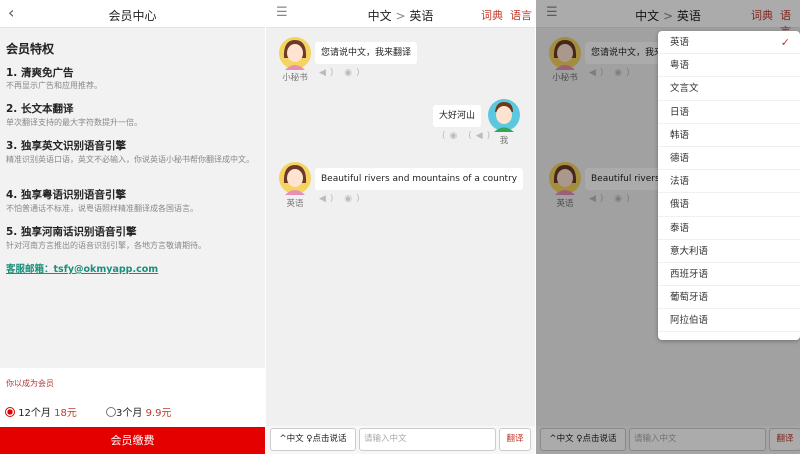 The image size is (800, 454). I want to click on language-dropdown: 英语 ✓ 粤语文言文日语韩语德语法语俄语泰语意大利语西班牙语葡萄牙语阿拉伯语, so click(729, 185).